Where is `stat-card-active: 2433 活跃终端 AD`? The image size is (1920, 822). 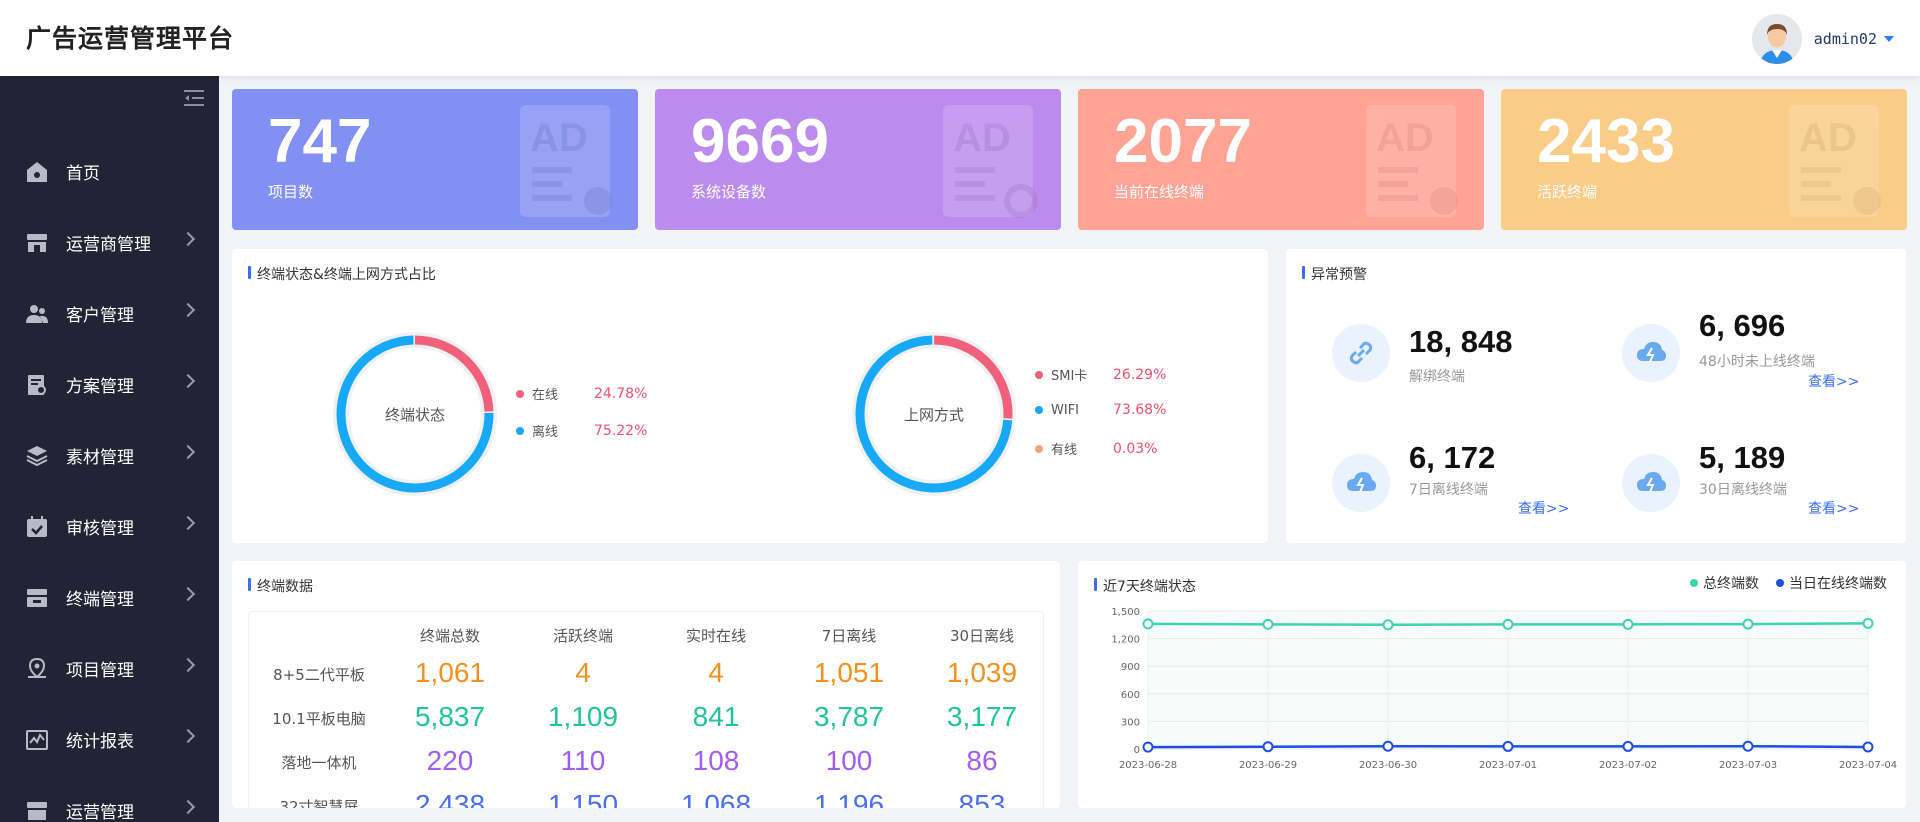
stat-card-active: 2433 活跃终端 AD is located at coordinates (1704, 159).